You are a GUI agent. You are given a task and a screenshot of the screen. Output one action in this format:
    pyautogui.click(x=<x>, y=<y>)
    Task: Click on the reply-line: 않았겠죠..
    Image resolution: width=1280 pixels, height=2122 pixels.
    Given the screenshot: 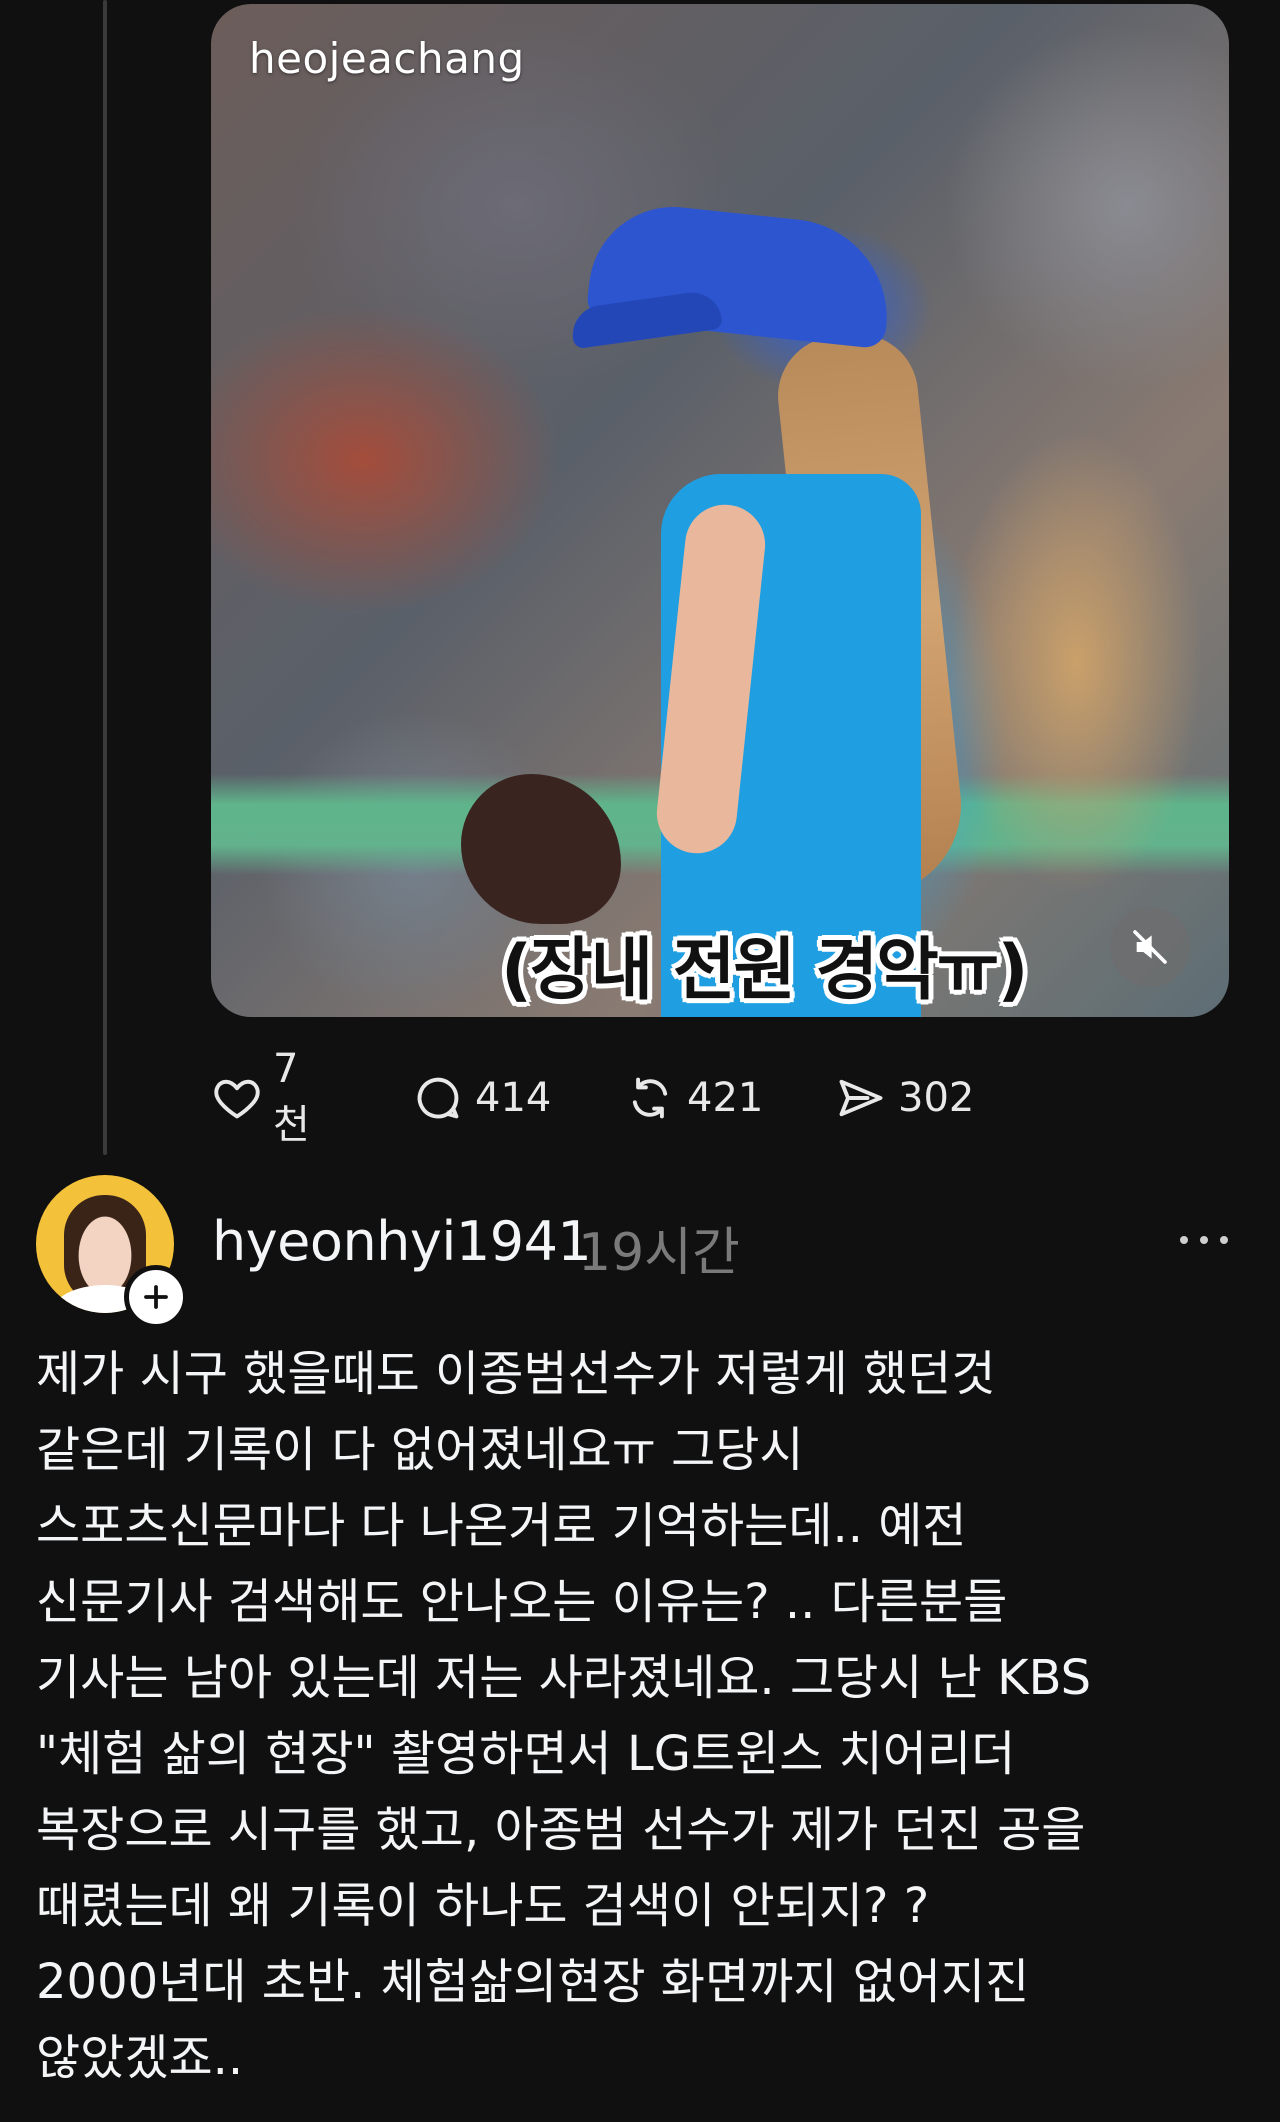 What is the action you would take?
    pyautogui.click(x=140, y=2058)
    